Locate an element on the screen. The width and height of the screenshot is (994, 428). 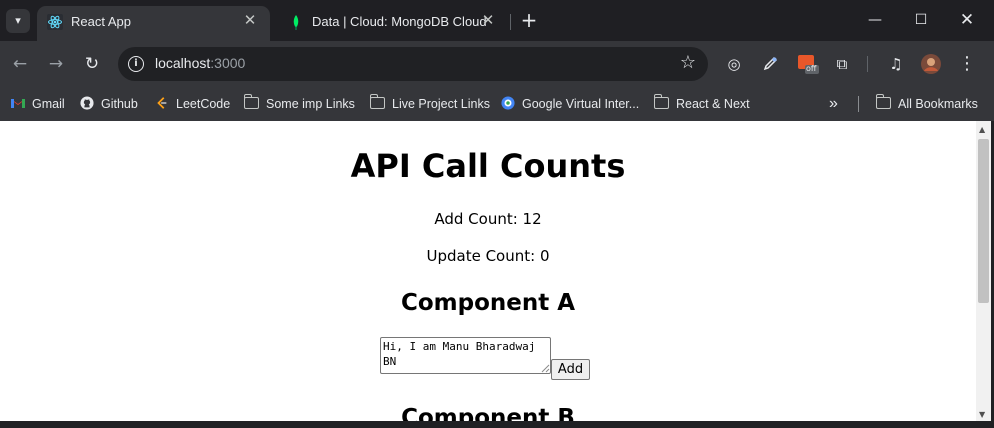
github-icon is located at coordinates (87, 103).